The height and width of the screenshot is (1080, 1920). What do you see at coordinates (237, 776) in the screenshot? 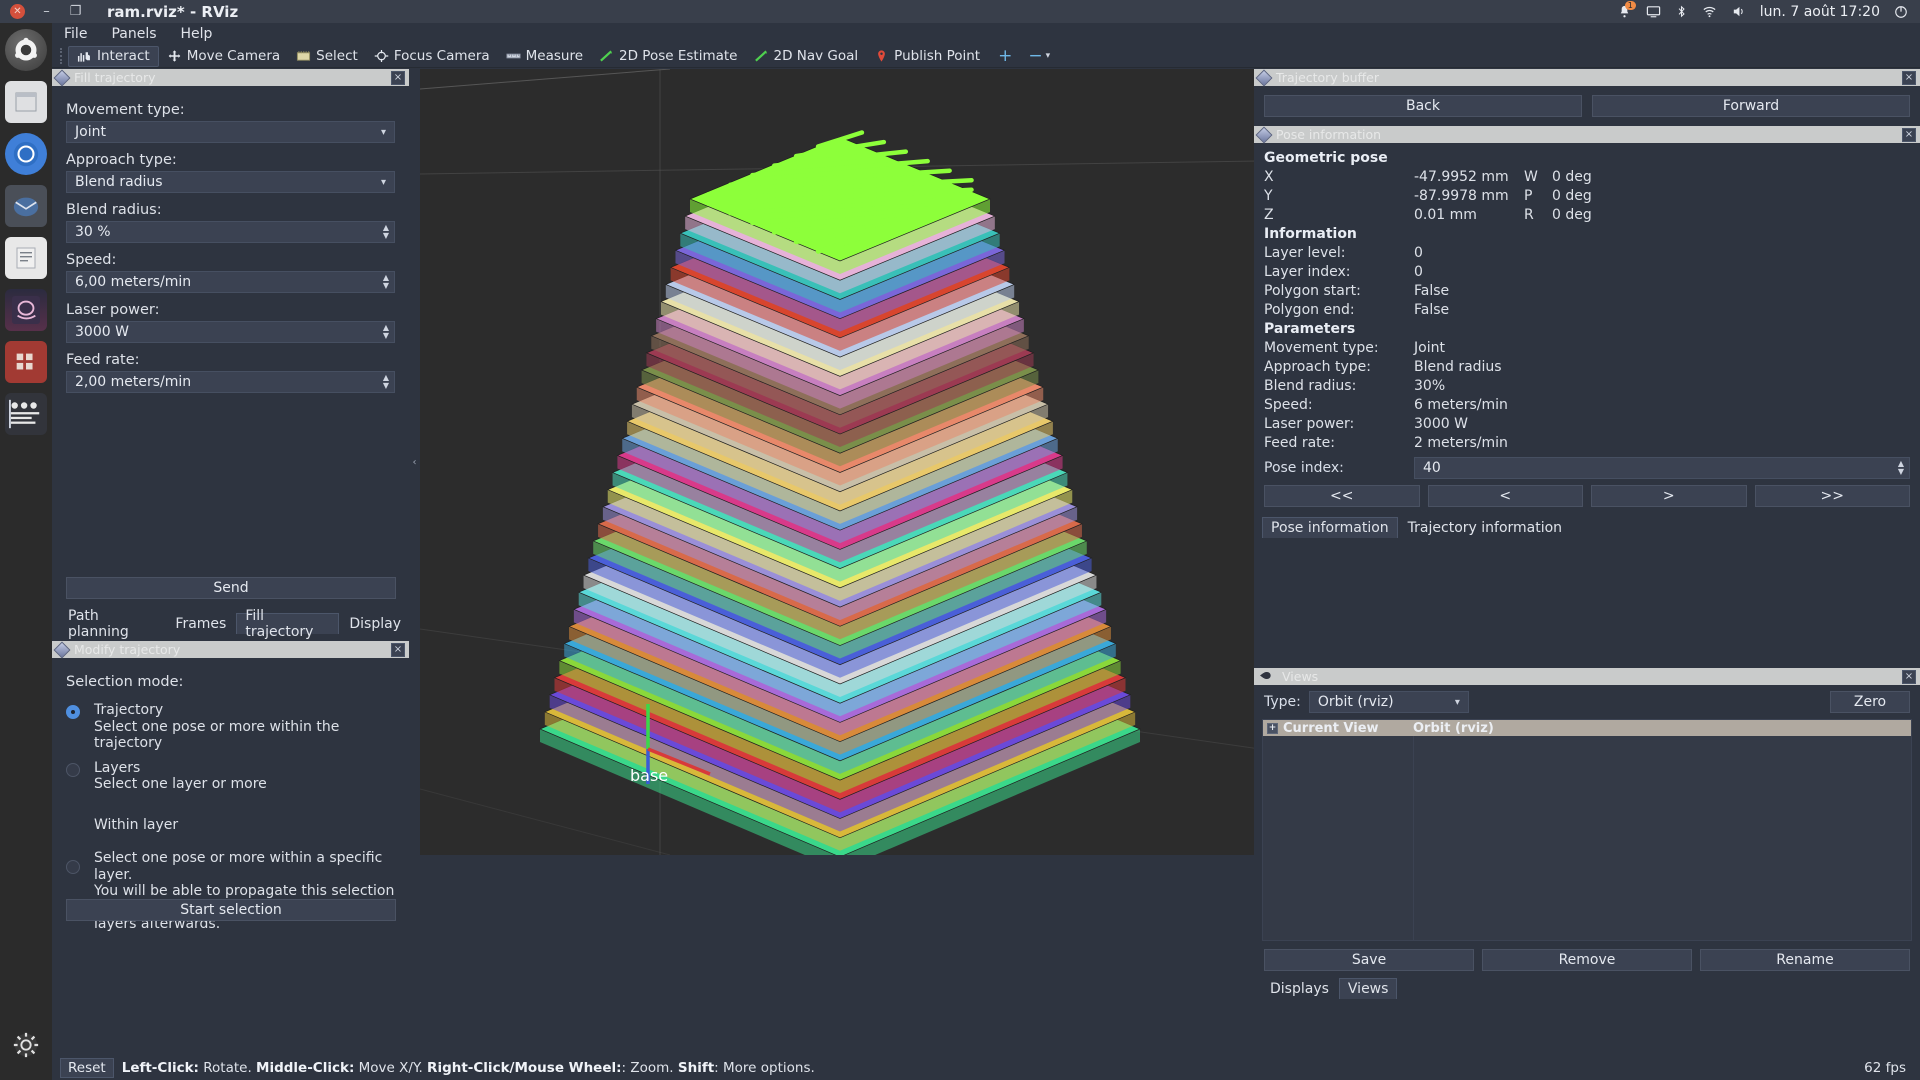
I see `selection-option-layers: Layers Select one layer or more` at bounding box center [237, 776].